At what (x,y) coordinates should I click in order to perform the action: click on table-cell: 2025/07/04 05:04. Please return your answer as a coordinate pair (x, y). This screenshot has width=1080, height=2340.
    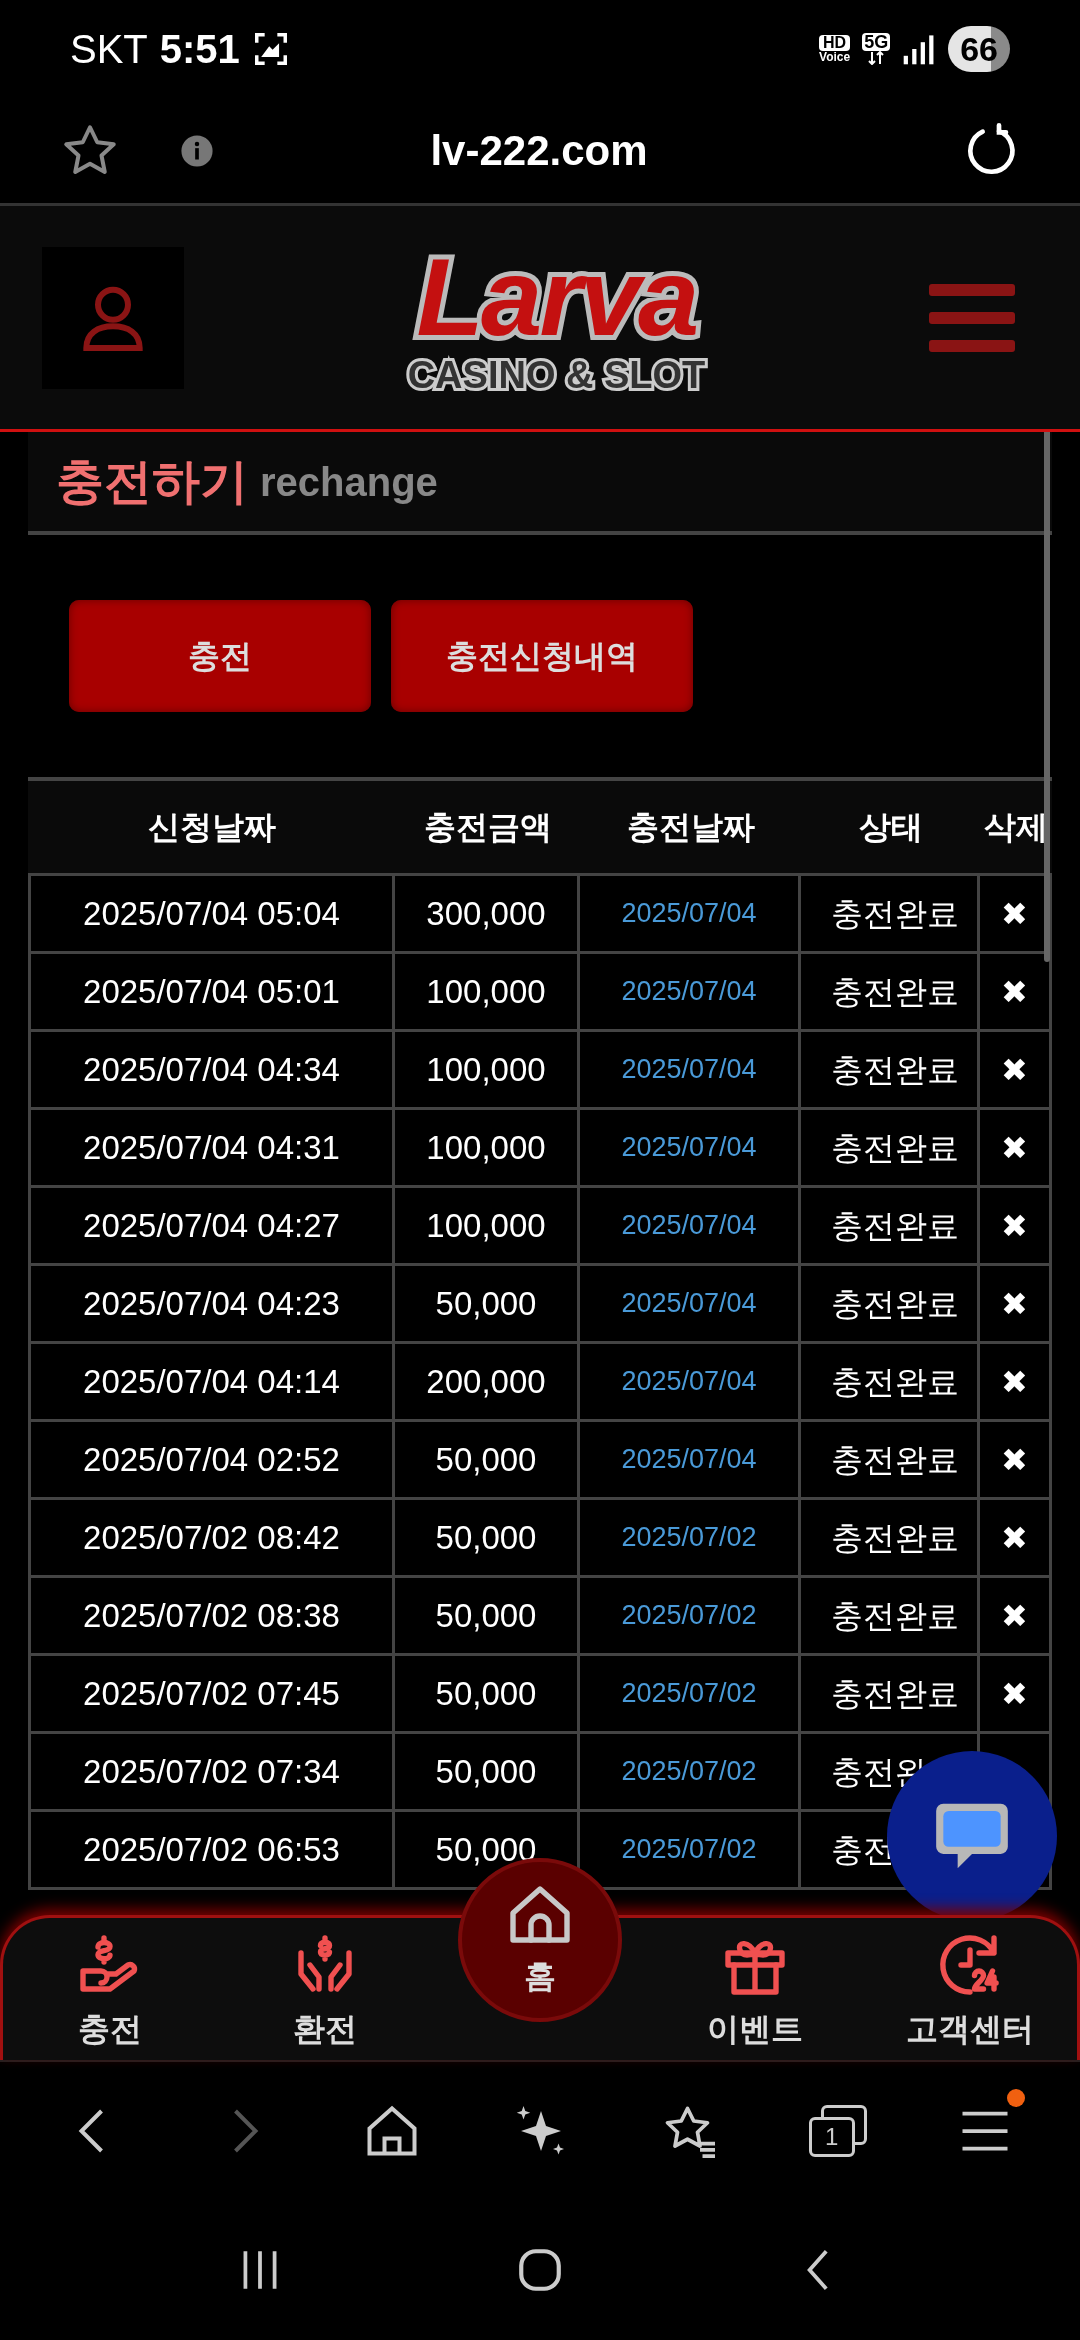
    Looking at the image, I should click on (211, 913).